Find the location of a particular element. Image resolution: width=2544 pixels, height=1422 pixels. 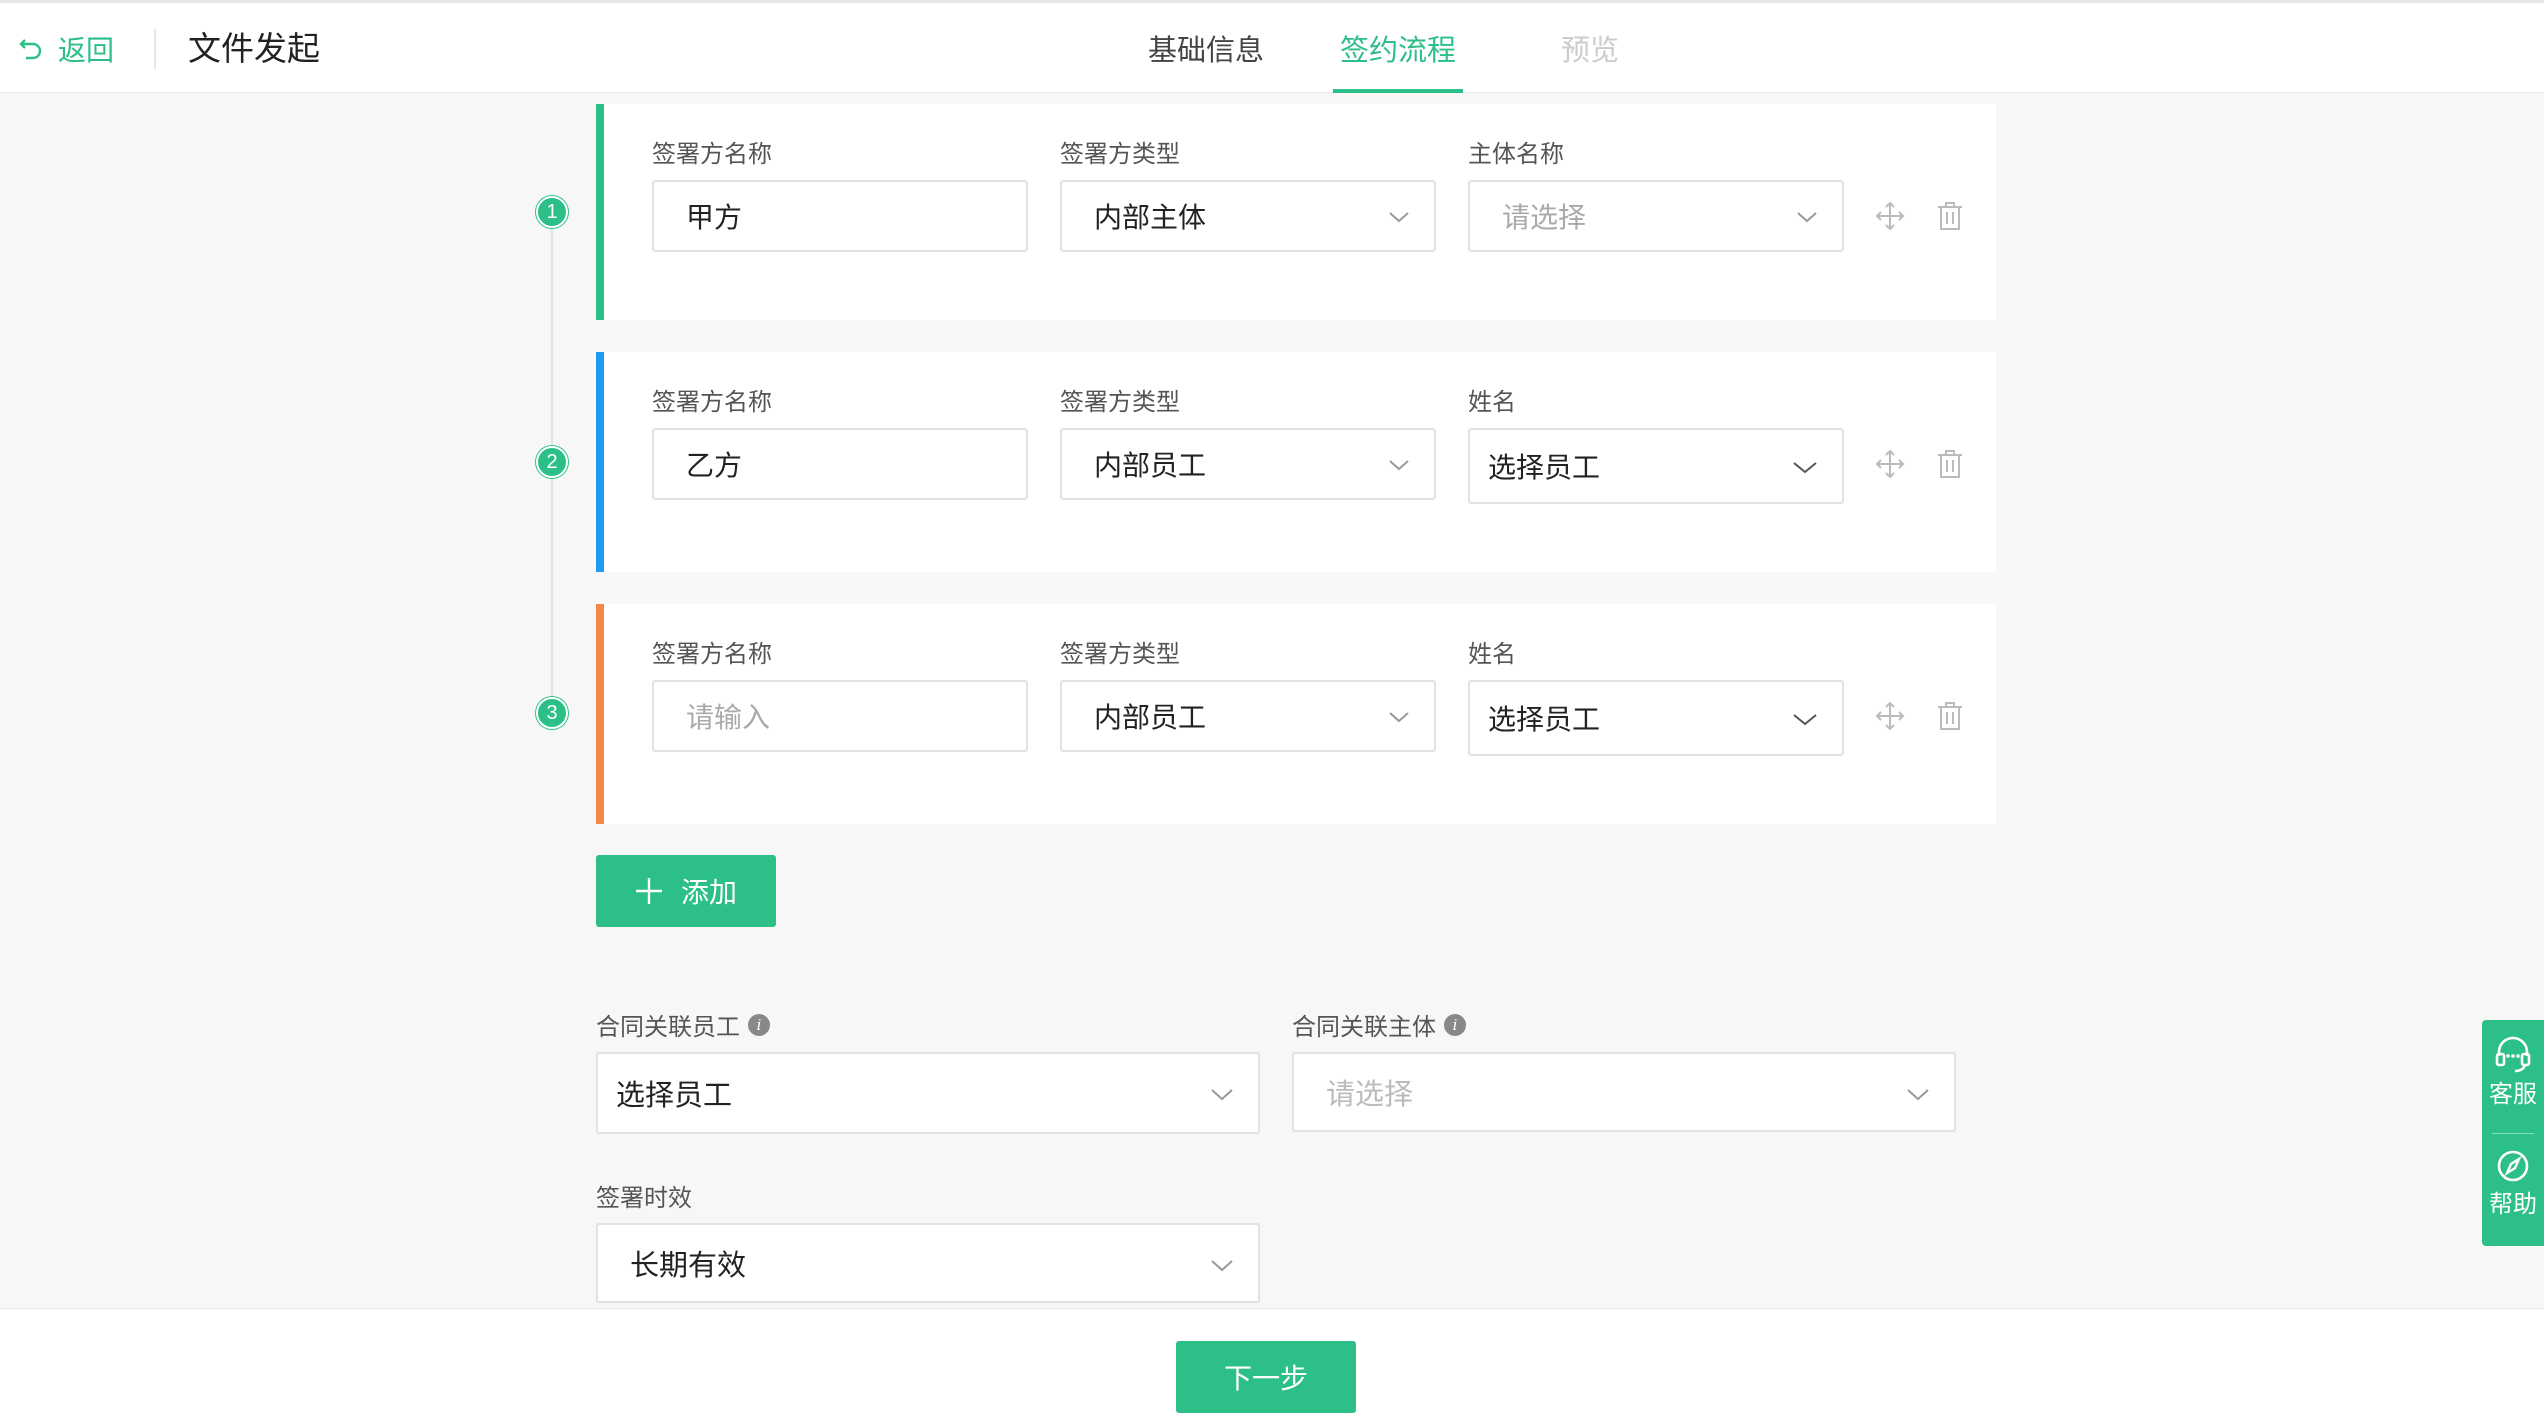

floating-service-panel: 客服 帮助 is located at coordinates (2513, 1133).